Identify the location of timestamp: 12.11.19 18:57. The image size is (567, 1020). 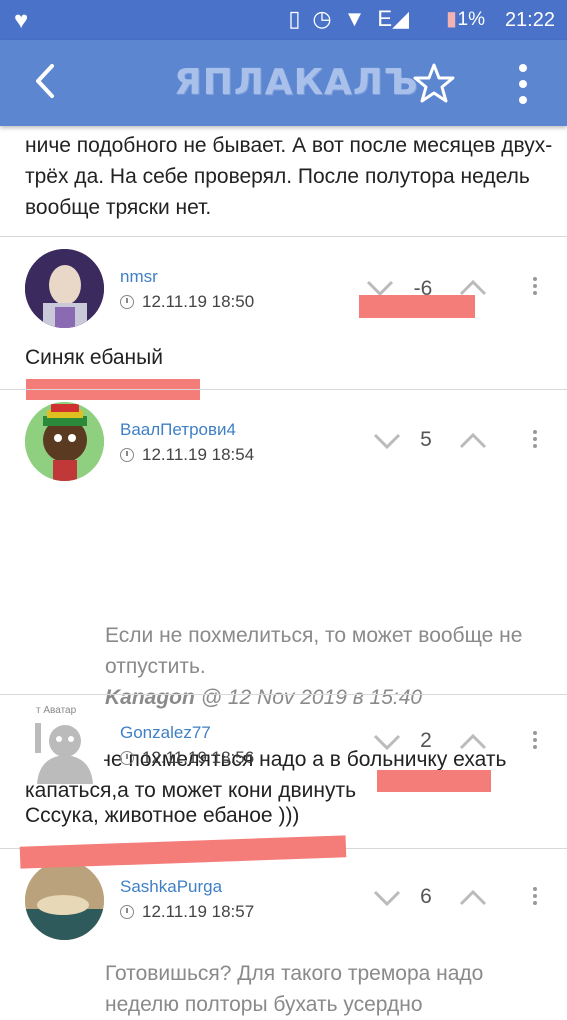
(198, 911).